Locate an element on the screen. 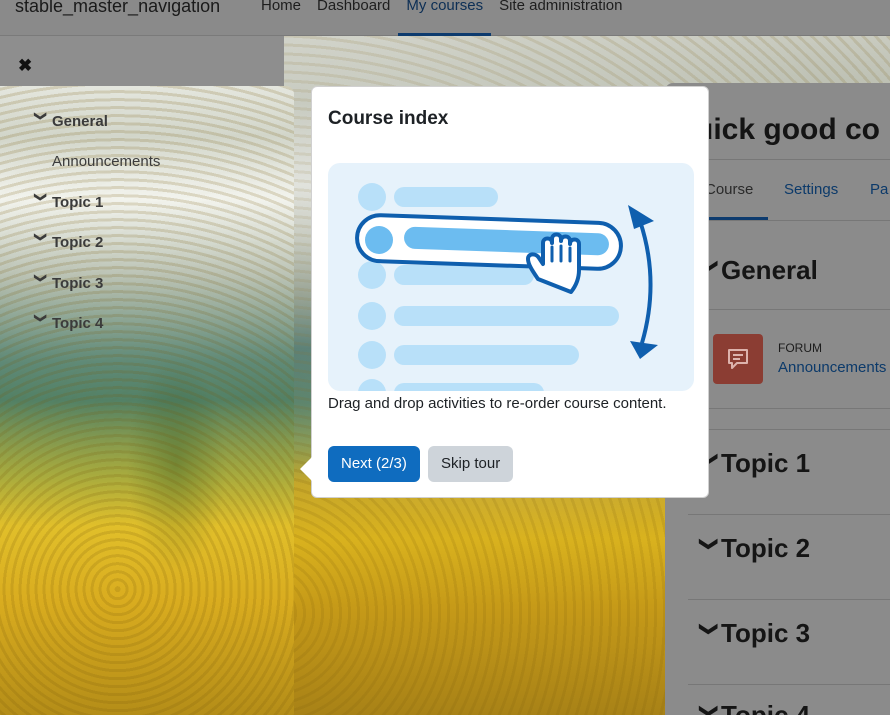 Image resolution: width=890 pixels, height=715 pixels. course-index-section-label: Topic 2 is located at coordinates (78, 242).